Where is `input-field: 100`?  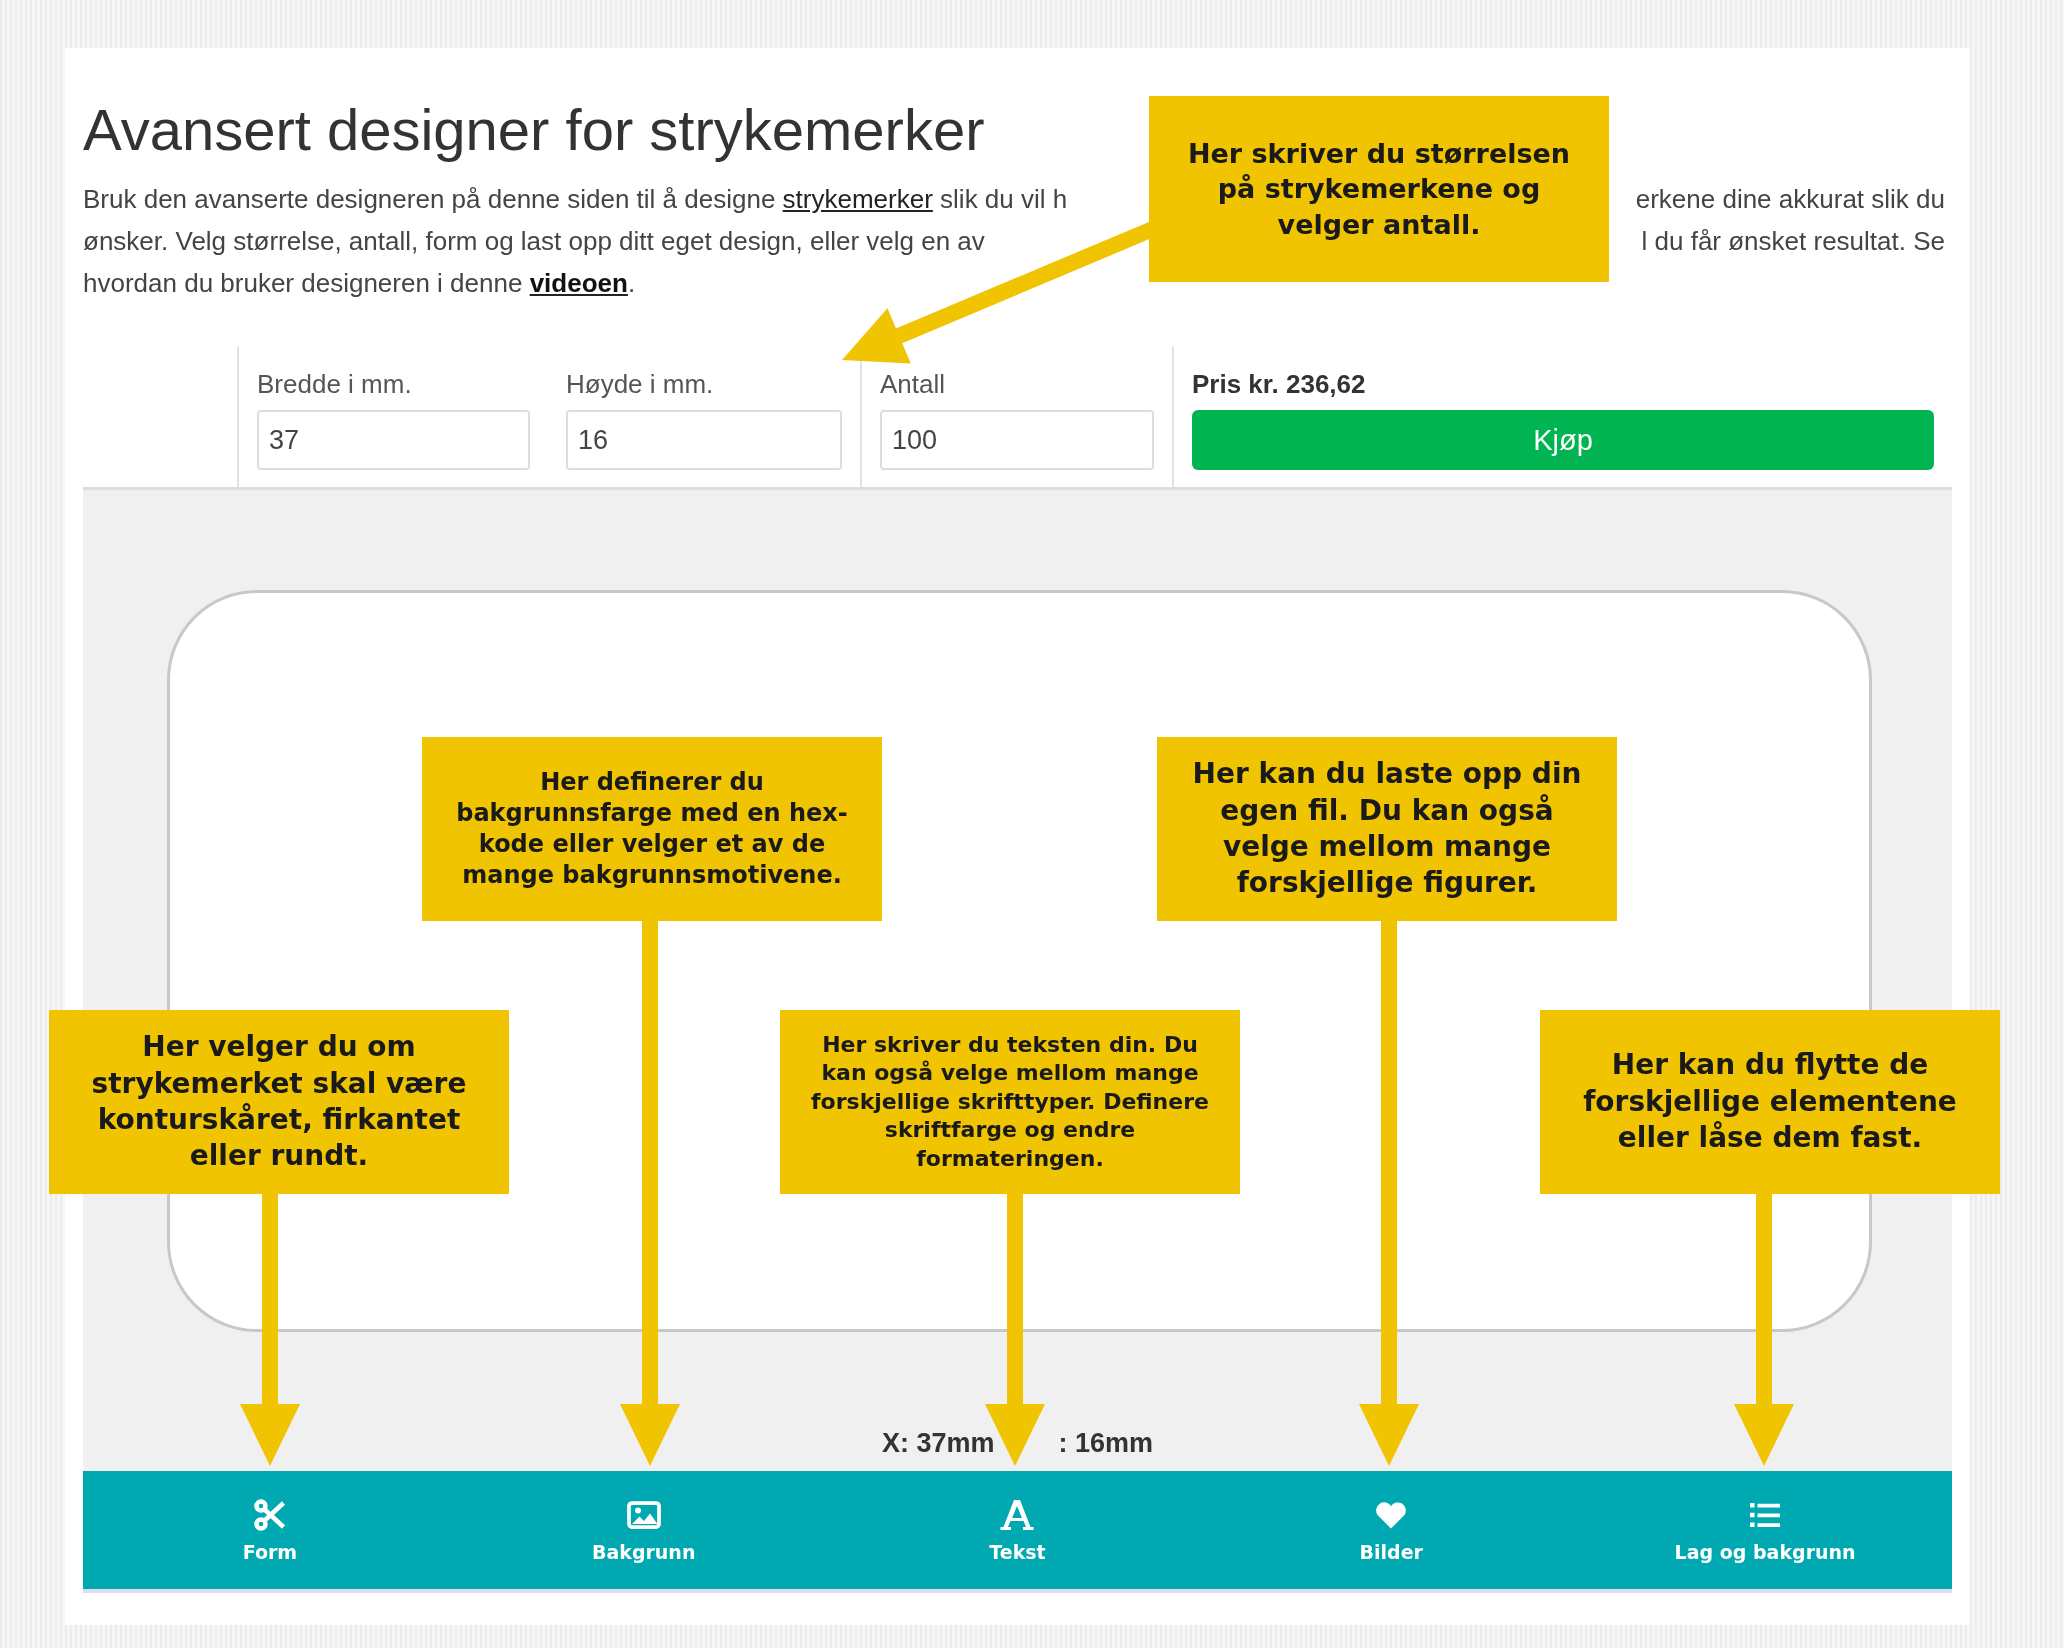 input-field: 100 is located at coordinates (1017, 440).